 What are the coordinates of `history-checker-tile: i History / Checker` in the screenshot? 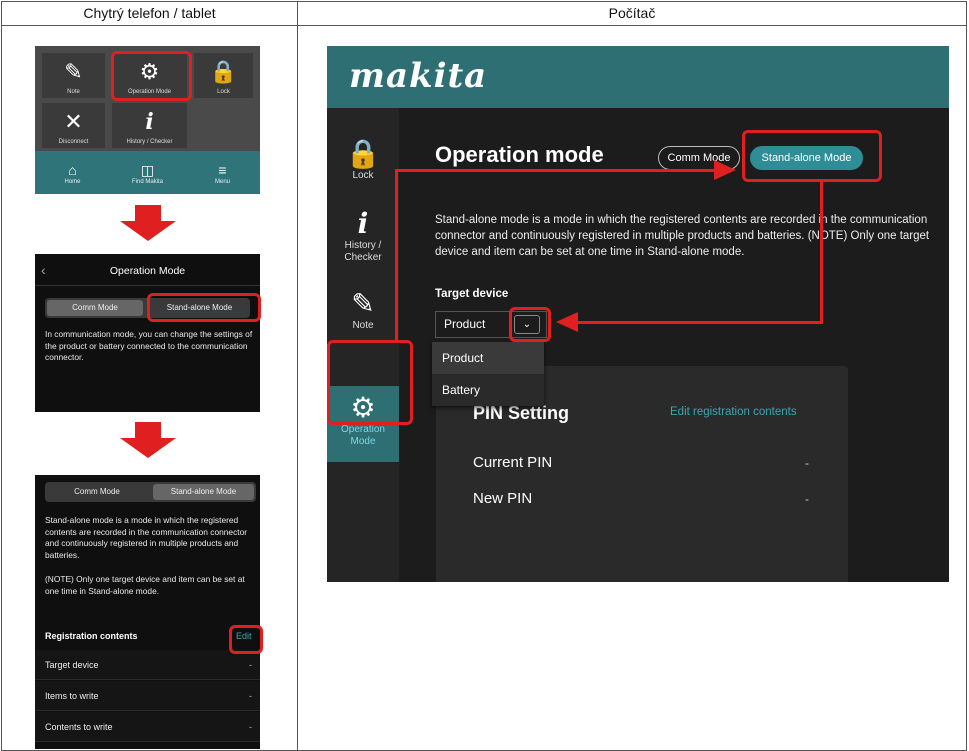 It's located at (149, 125).